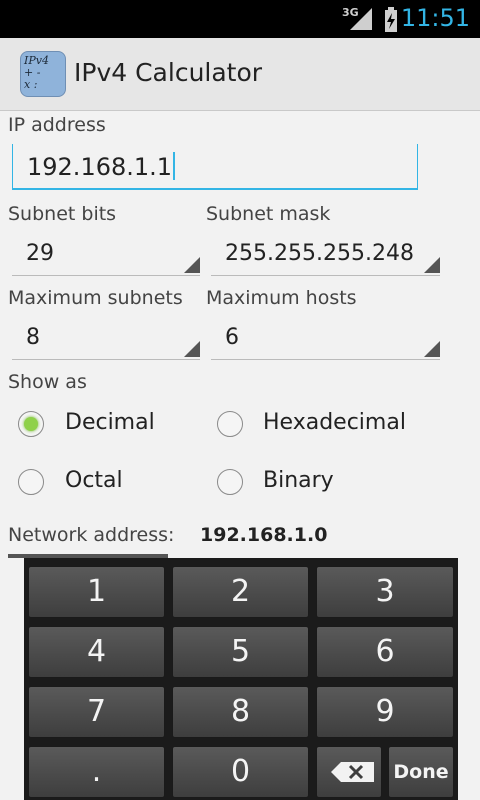  What do you see at coordinates (106, 255) in the screenshot?
I see `subnet-bits-spinner: 29` at bounding box center [106, 255].